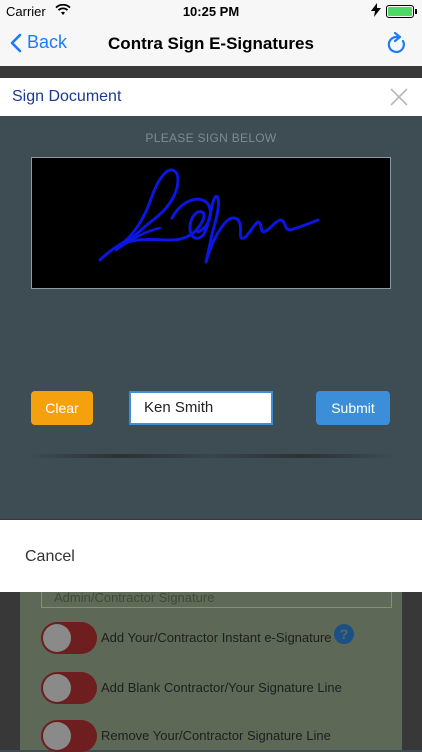  Describe the element at coordinates (211, 456) in the screenshot. I see `divider` at that location.